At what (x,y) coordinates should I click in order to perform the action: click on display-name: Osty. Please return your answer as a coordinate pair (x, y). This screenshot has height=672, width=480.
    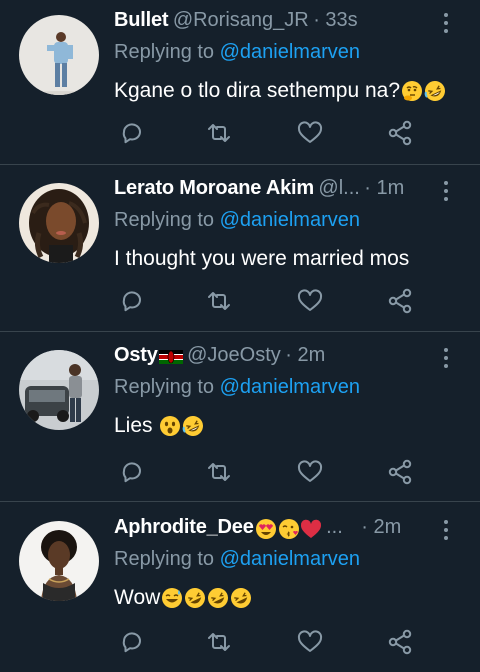
    Looking at the image, I should click on (136, 355).